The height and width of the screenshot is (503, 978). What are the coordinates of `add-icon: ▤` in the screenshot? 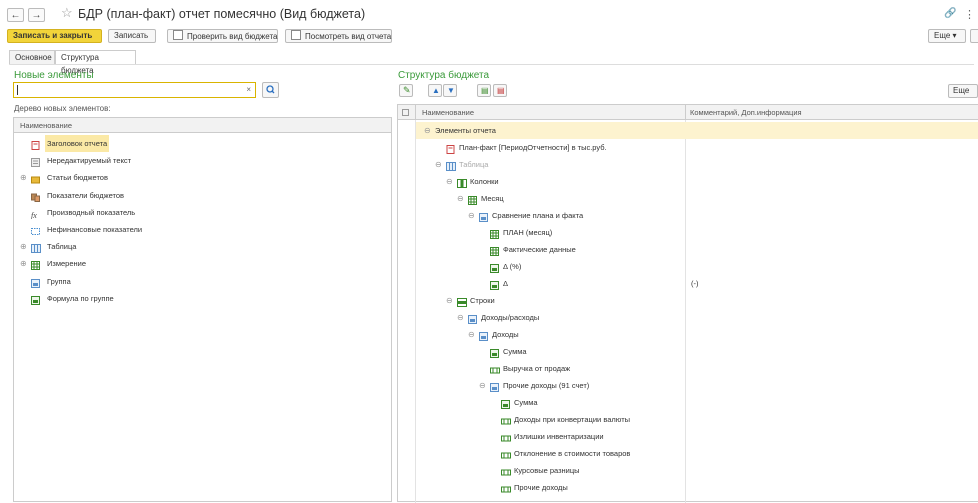 It's located at (485, 90).